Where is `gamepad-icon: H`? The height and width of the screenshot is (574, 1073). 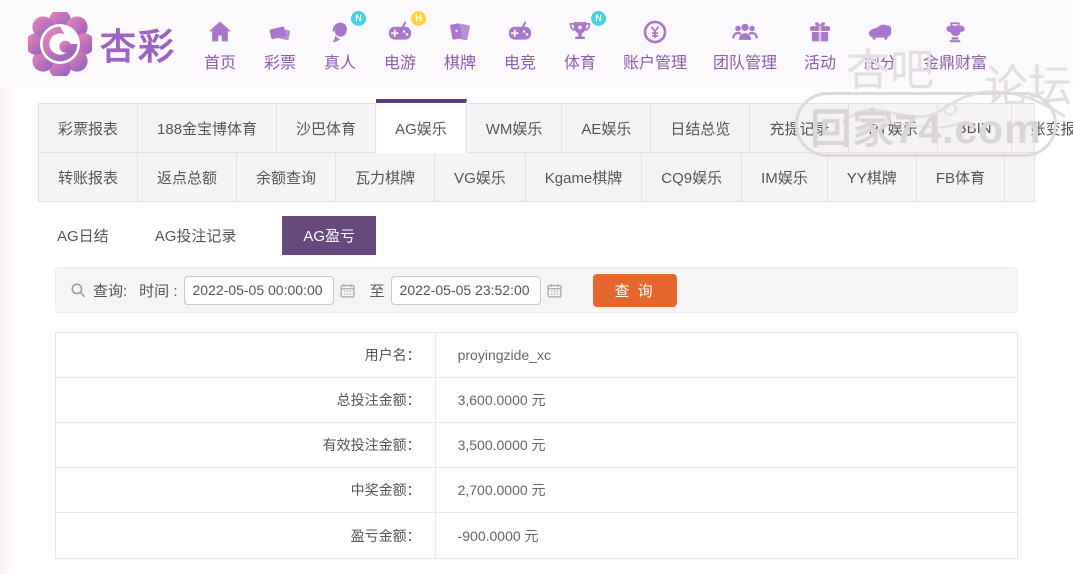 gamepad-icon: H is located at coordinates (405, 28).